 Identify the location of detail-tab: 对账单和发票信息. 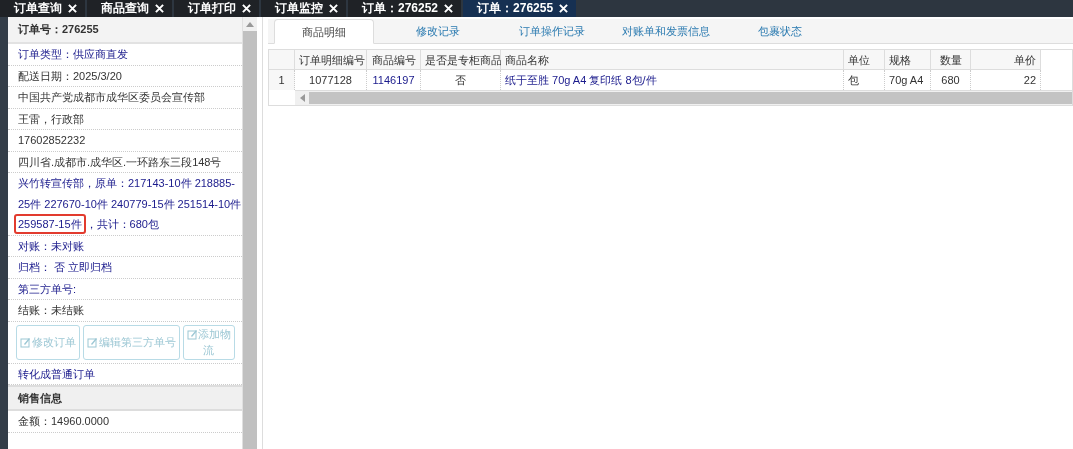
(666, 31).